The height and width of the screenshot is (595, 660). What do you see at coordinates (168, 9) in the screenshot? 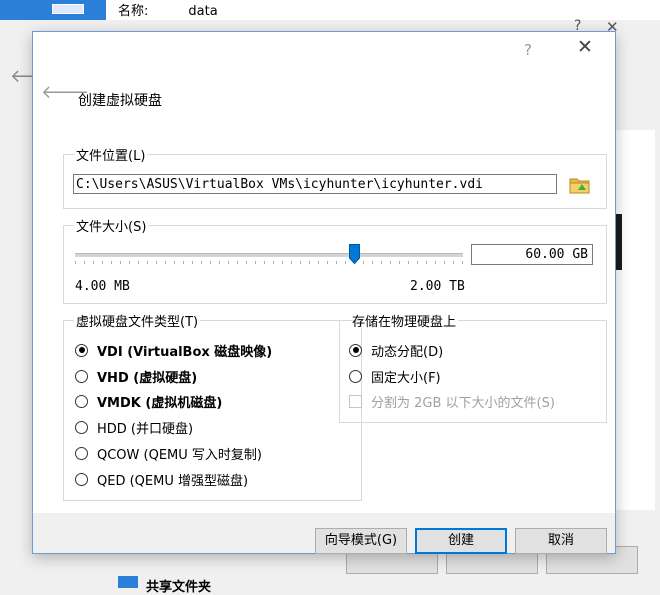
I see `background-name-row: 名称: data` at bounding box center [168, 9].